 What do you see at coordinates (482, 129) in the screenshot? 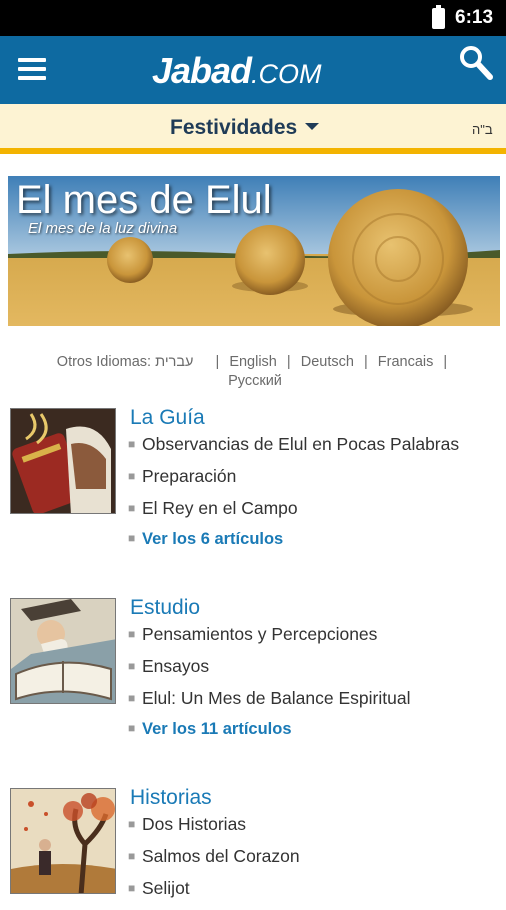
I see `hebrew-mark: ב"ה` at bounding box center [482, 129].